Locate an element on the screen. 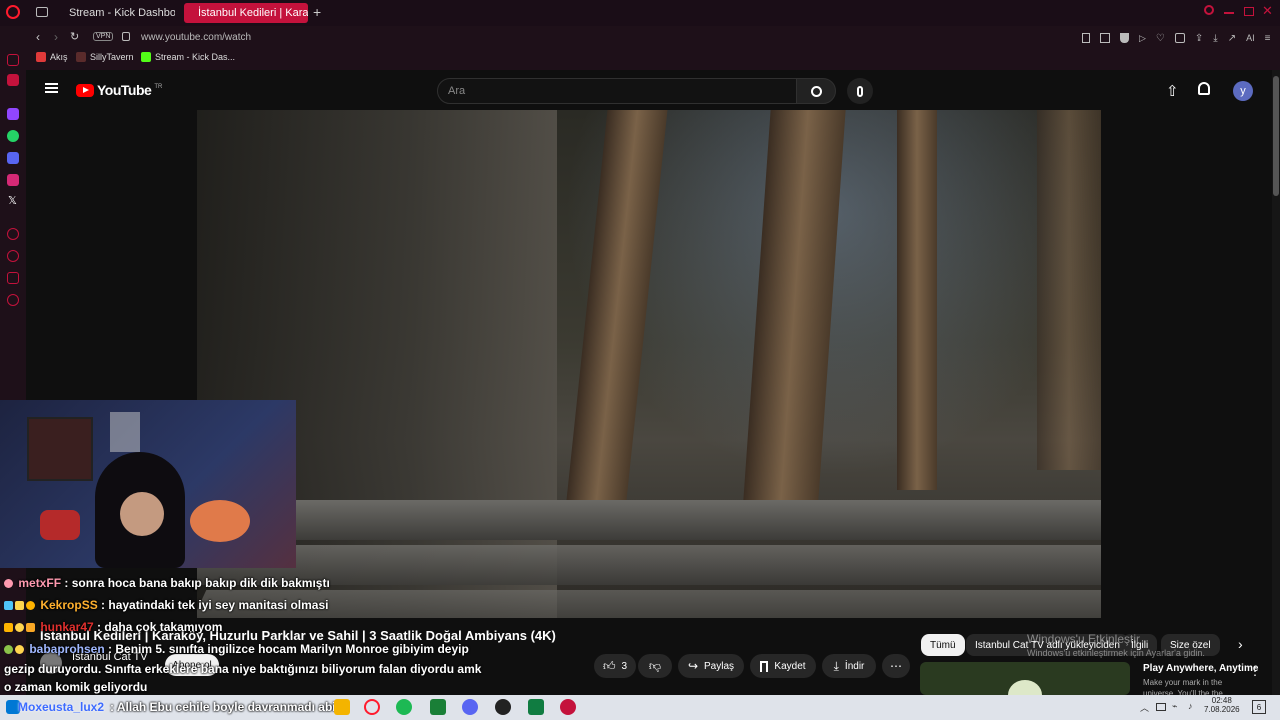 This screenshot has height=720, width=1280. menu-icon: ≡ is located at coordinates (1268, 38).